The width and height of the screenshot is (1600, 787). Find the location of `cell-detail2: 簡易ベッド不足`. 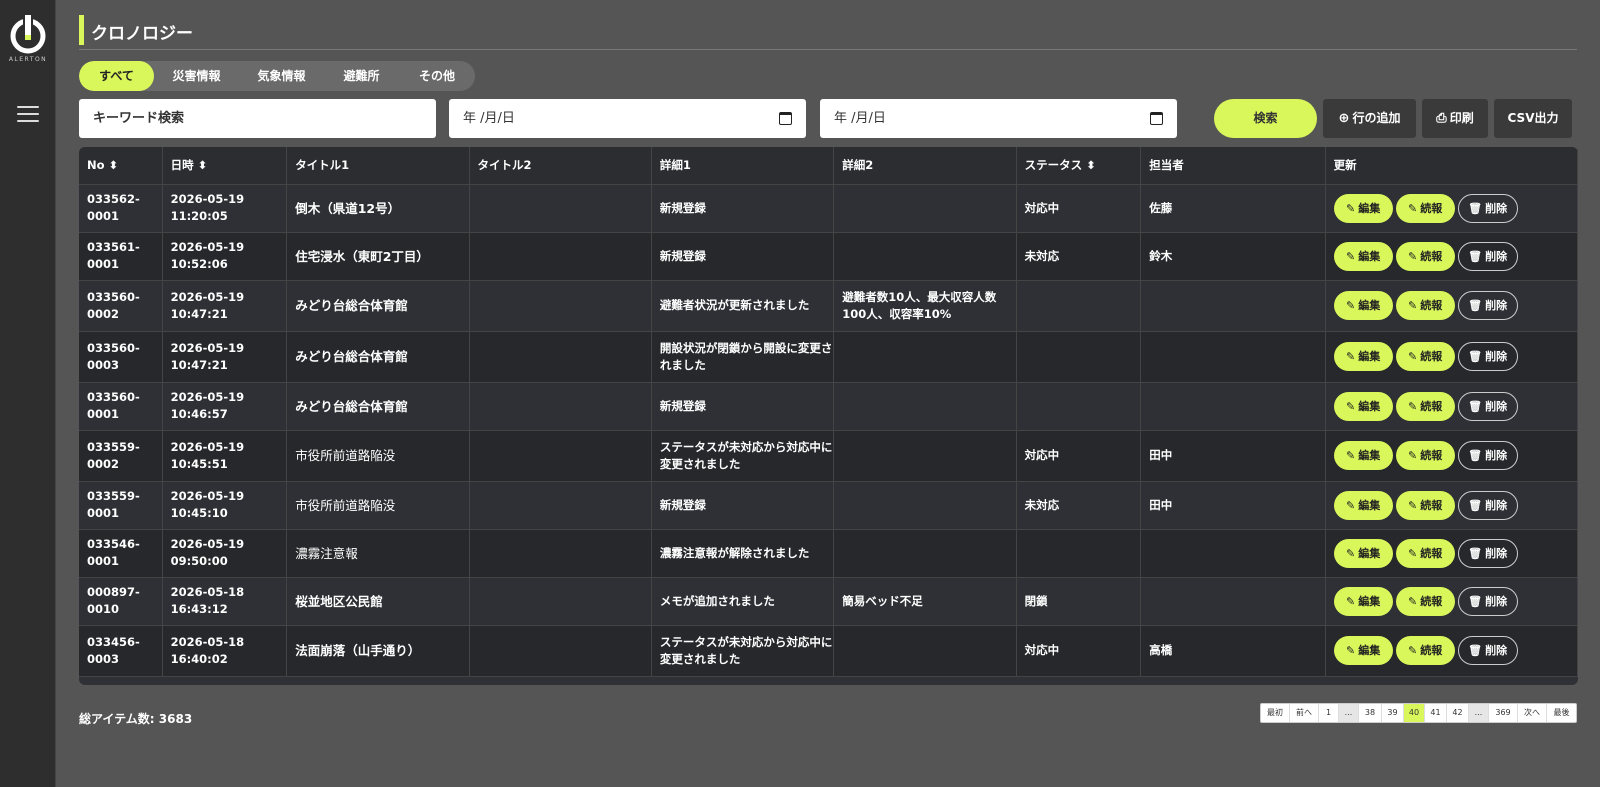

cell-detail2: 簡易ベッド不足 is located at coordinates (925, 601).